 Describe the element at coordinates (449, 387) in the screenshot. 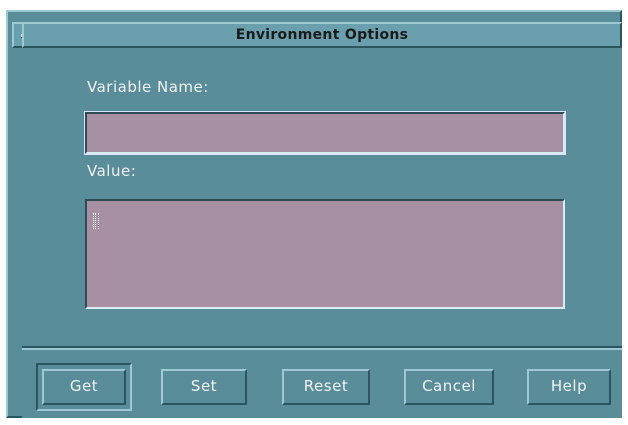

I see `cancel-button: Cancel` at that location.